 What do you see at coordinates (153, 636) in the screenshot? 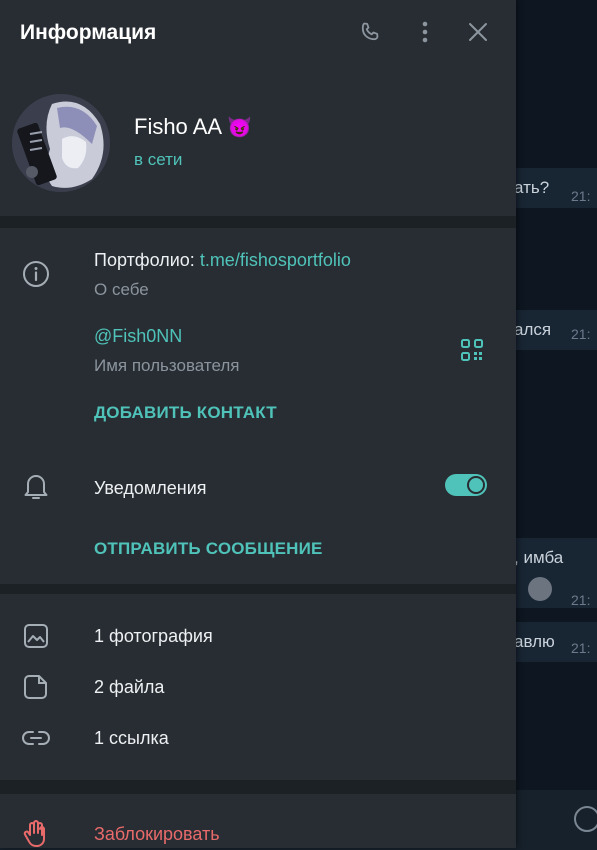
I see `photos-count: 1 фотография` at bounding box center [153, 636].